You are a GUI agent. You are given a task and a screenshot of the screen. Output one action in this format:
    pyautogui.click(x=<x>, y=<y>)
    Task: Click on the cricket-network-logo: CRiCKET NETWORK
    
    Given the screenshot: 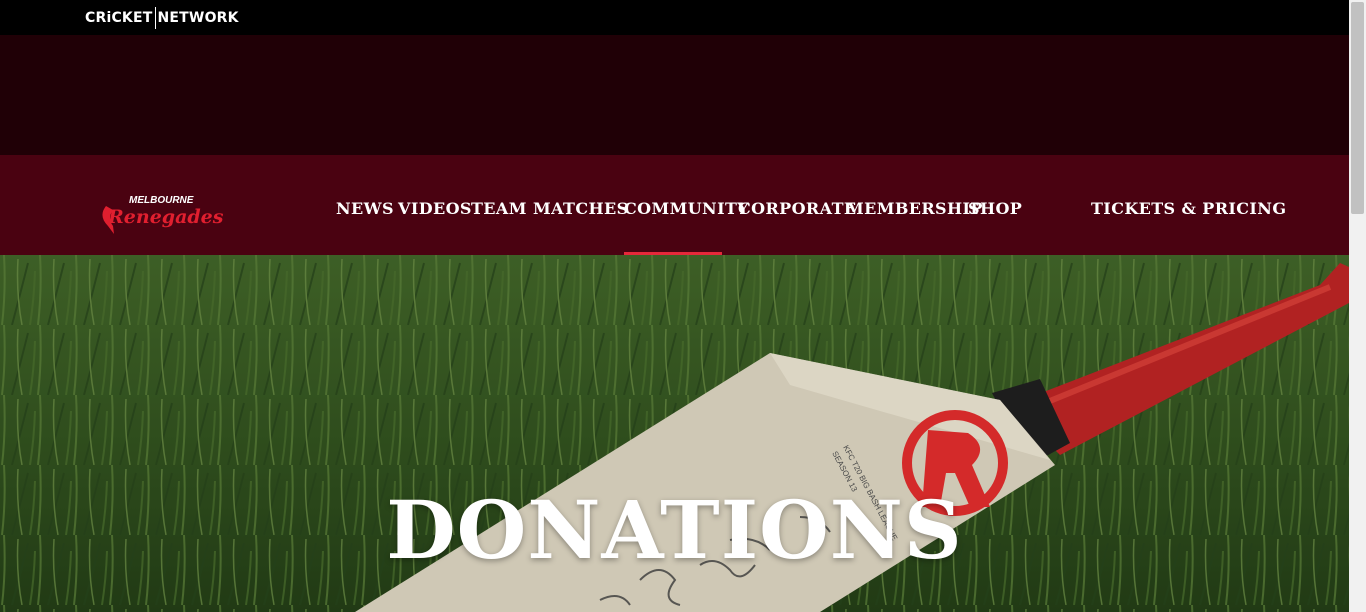 What is the action you would take?
    pyautogui.click(x=162, y=18)
    